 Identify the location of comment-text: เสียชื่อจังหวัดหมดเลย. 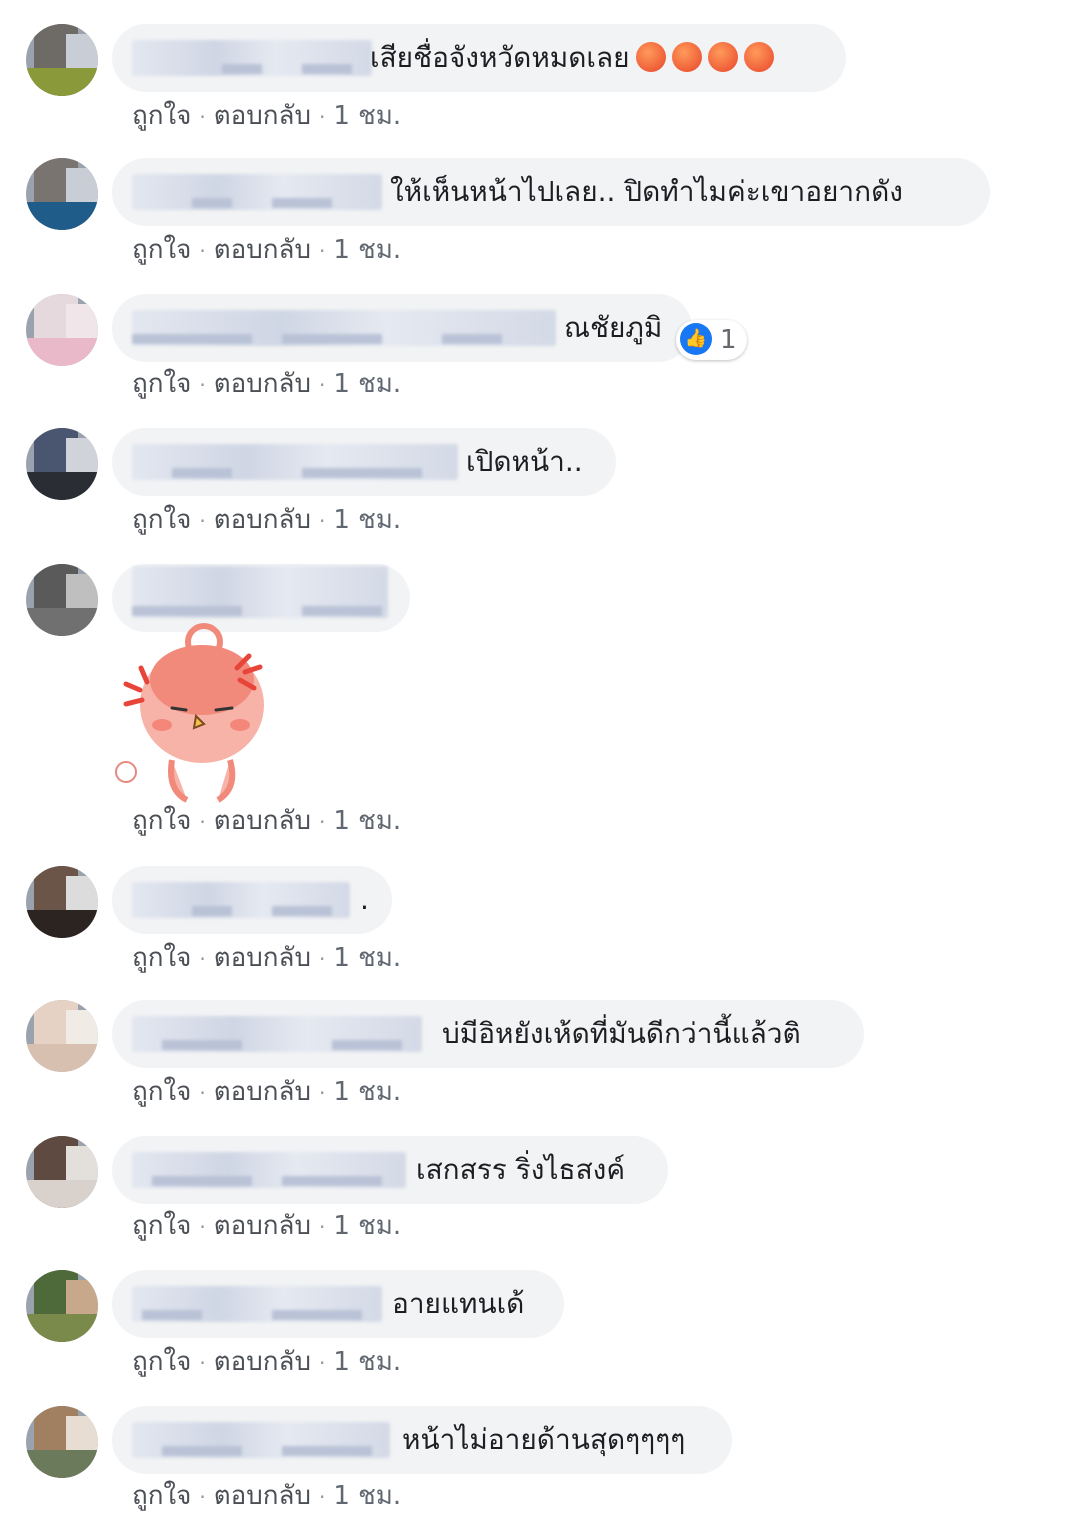
(572, 58).